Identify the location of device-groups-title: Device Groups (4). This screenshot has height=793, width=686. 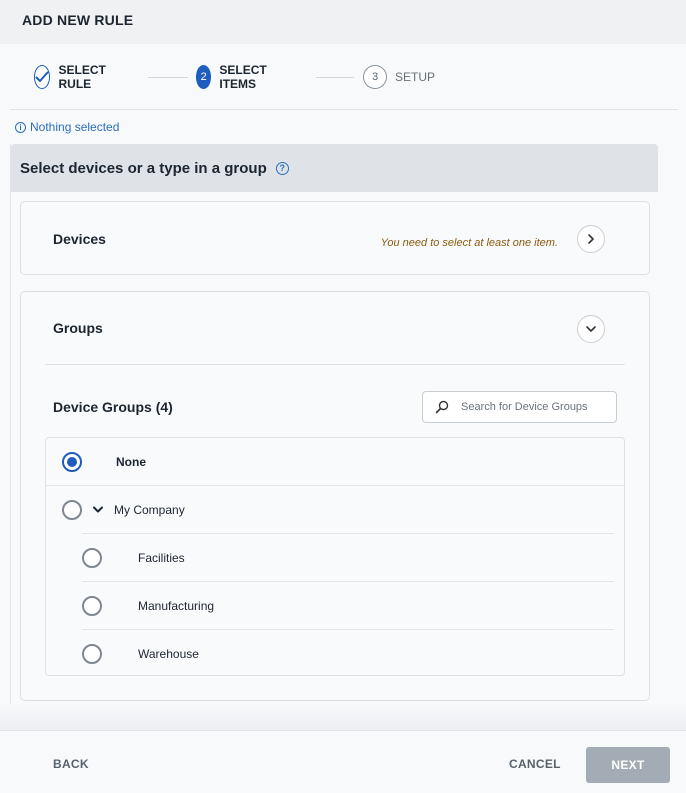
(113, 407).